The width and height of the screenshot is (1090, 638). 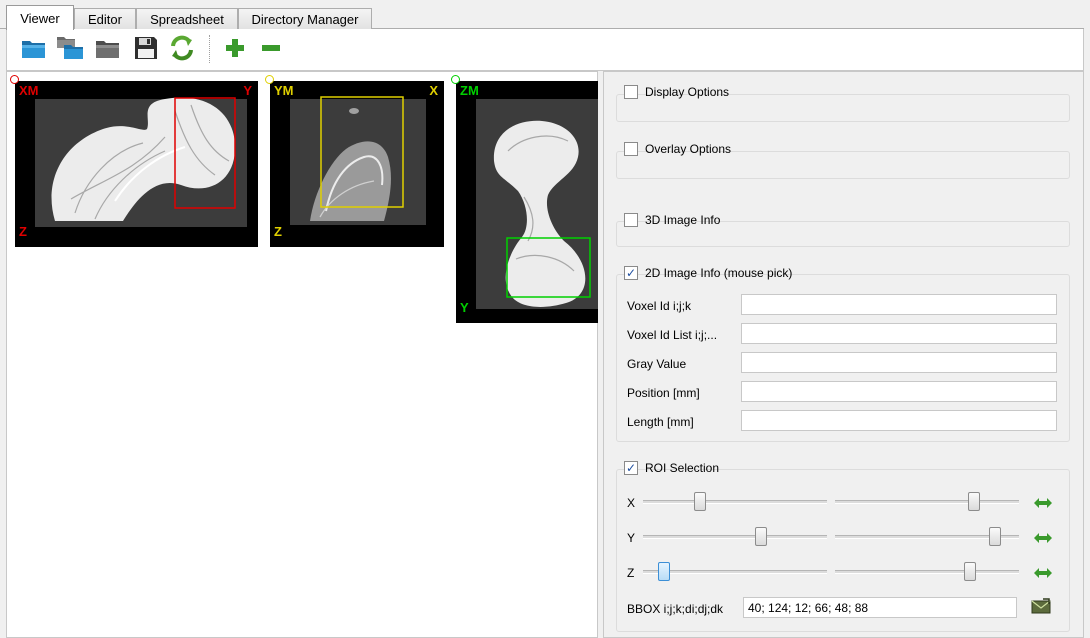 What do you see at coordinates (927, 572) in the screenshot?
I see `roi-z-high-track` at bounding box center [927, 572].